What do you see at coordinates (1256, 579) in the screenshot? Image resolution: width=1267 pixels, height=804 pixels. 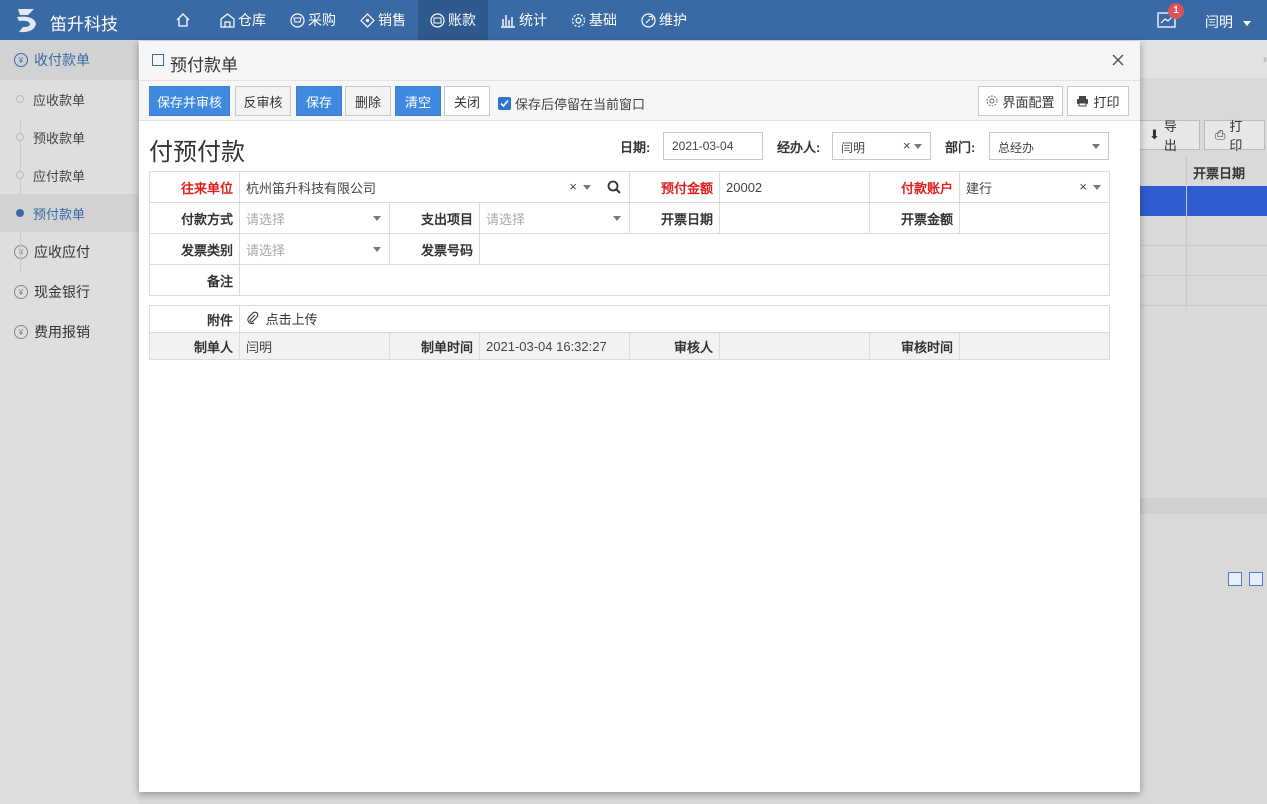 I see `maximize-icon` at bounding box center [1256, 579].